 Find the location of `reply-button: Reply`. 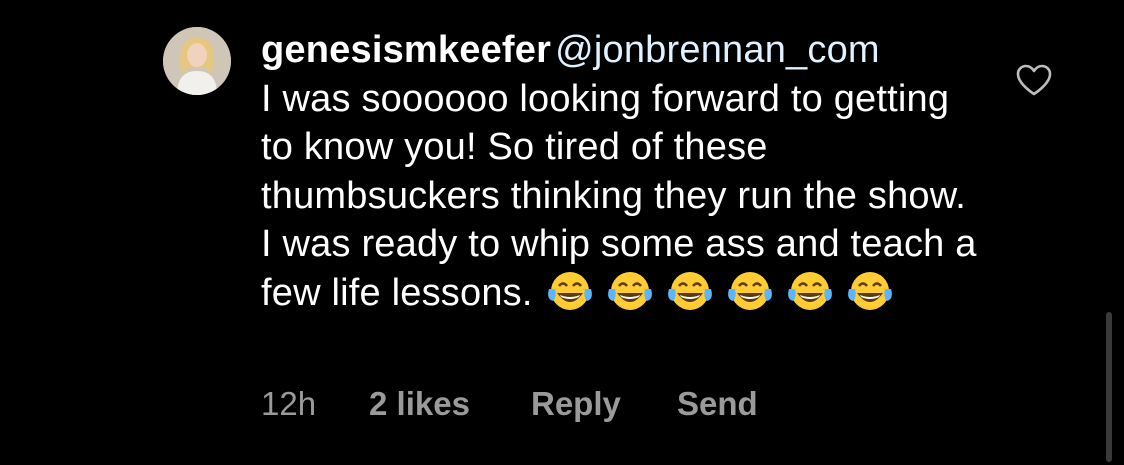

reply-button: Reply is located at coordinates (604, 404).